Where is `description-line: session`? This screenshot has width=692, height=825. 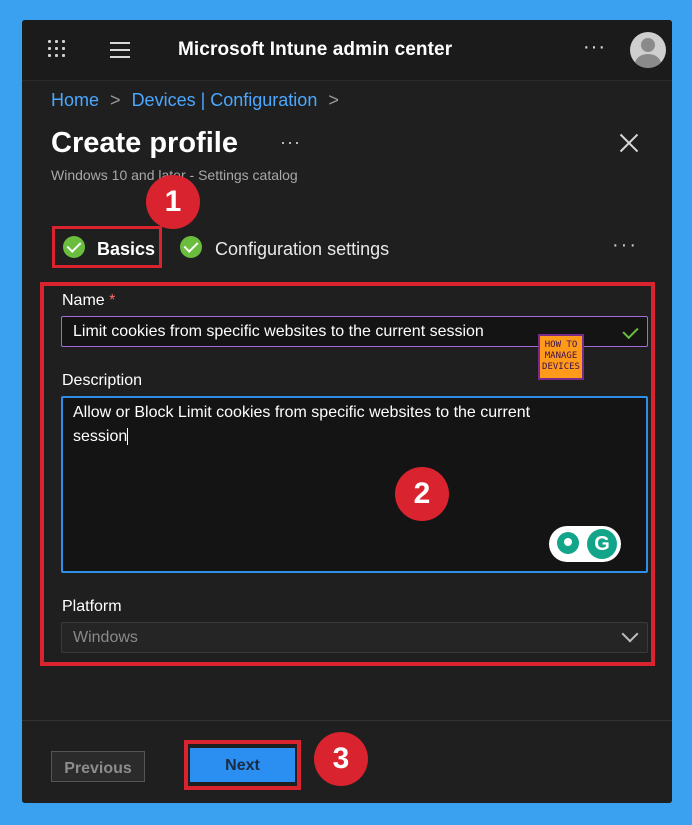
description-line: session is located at coordinates (101, 437).